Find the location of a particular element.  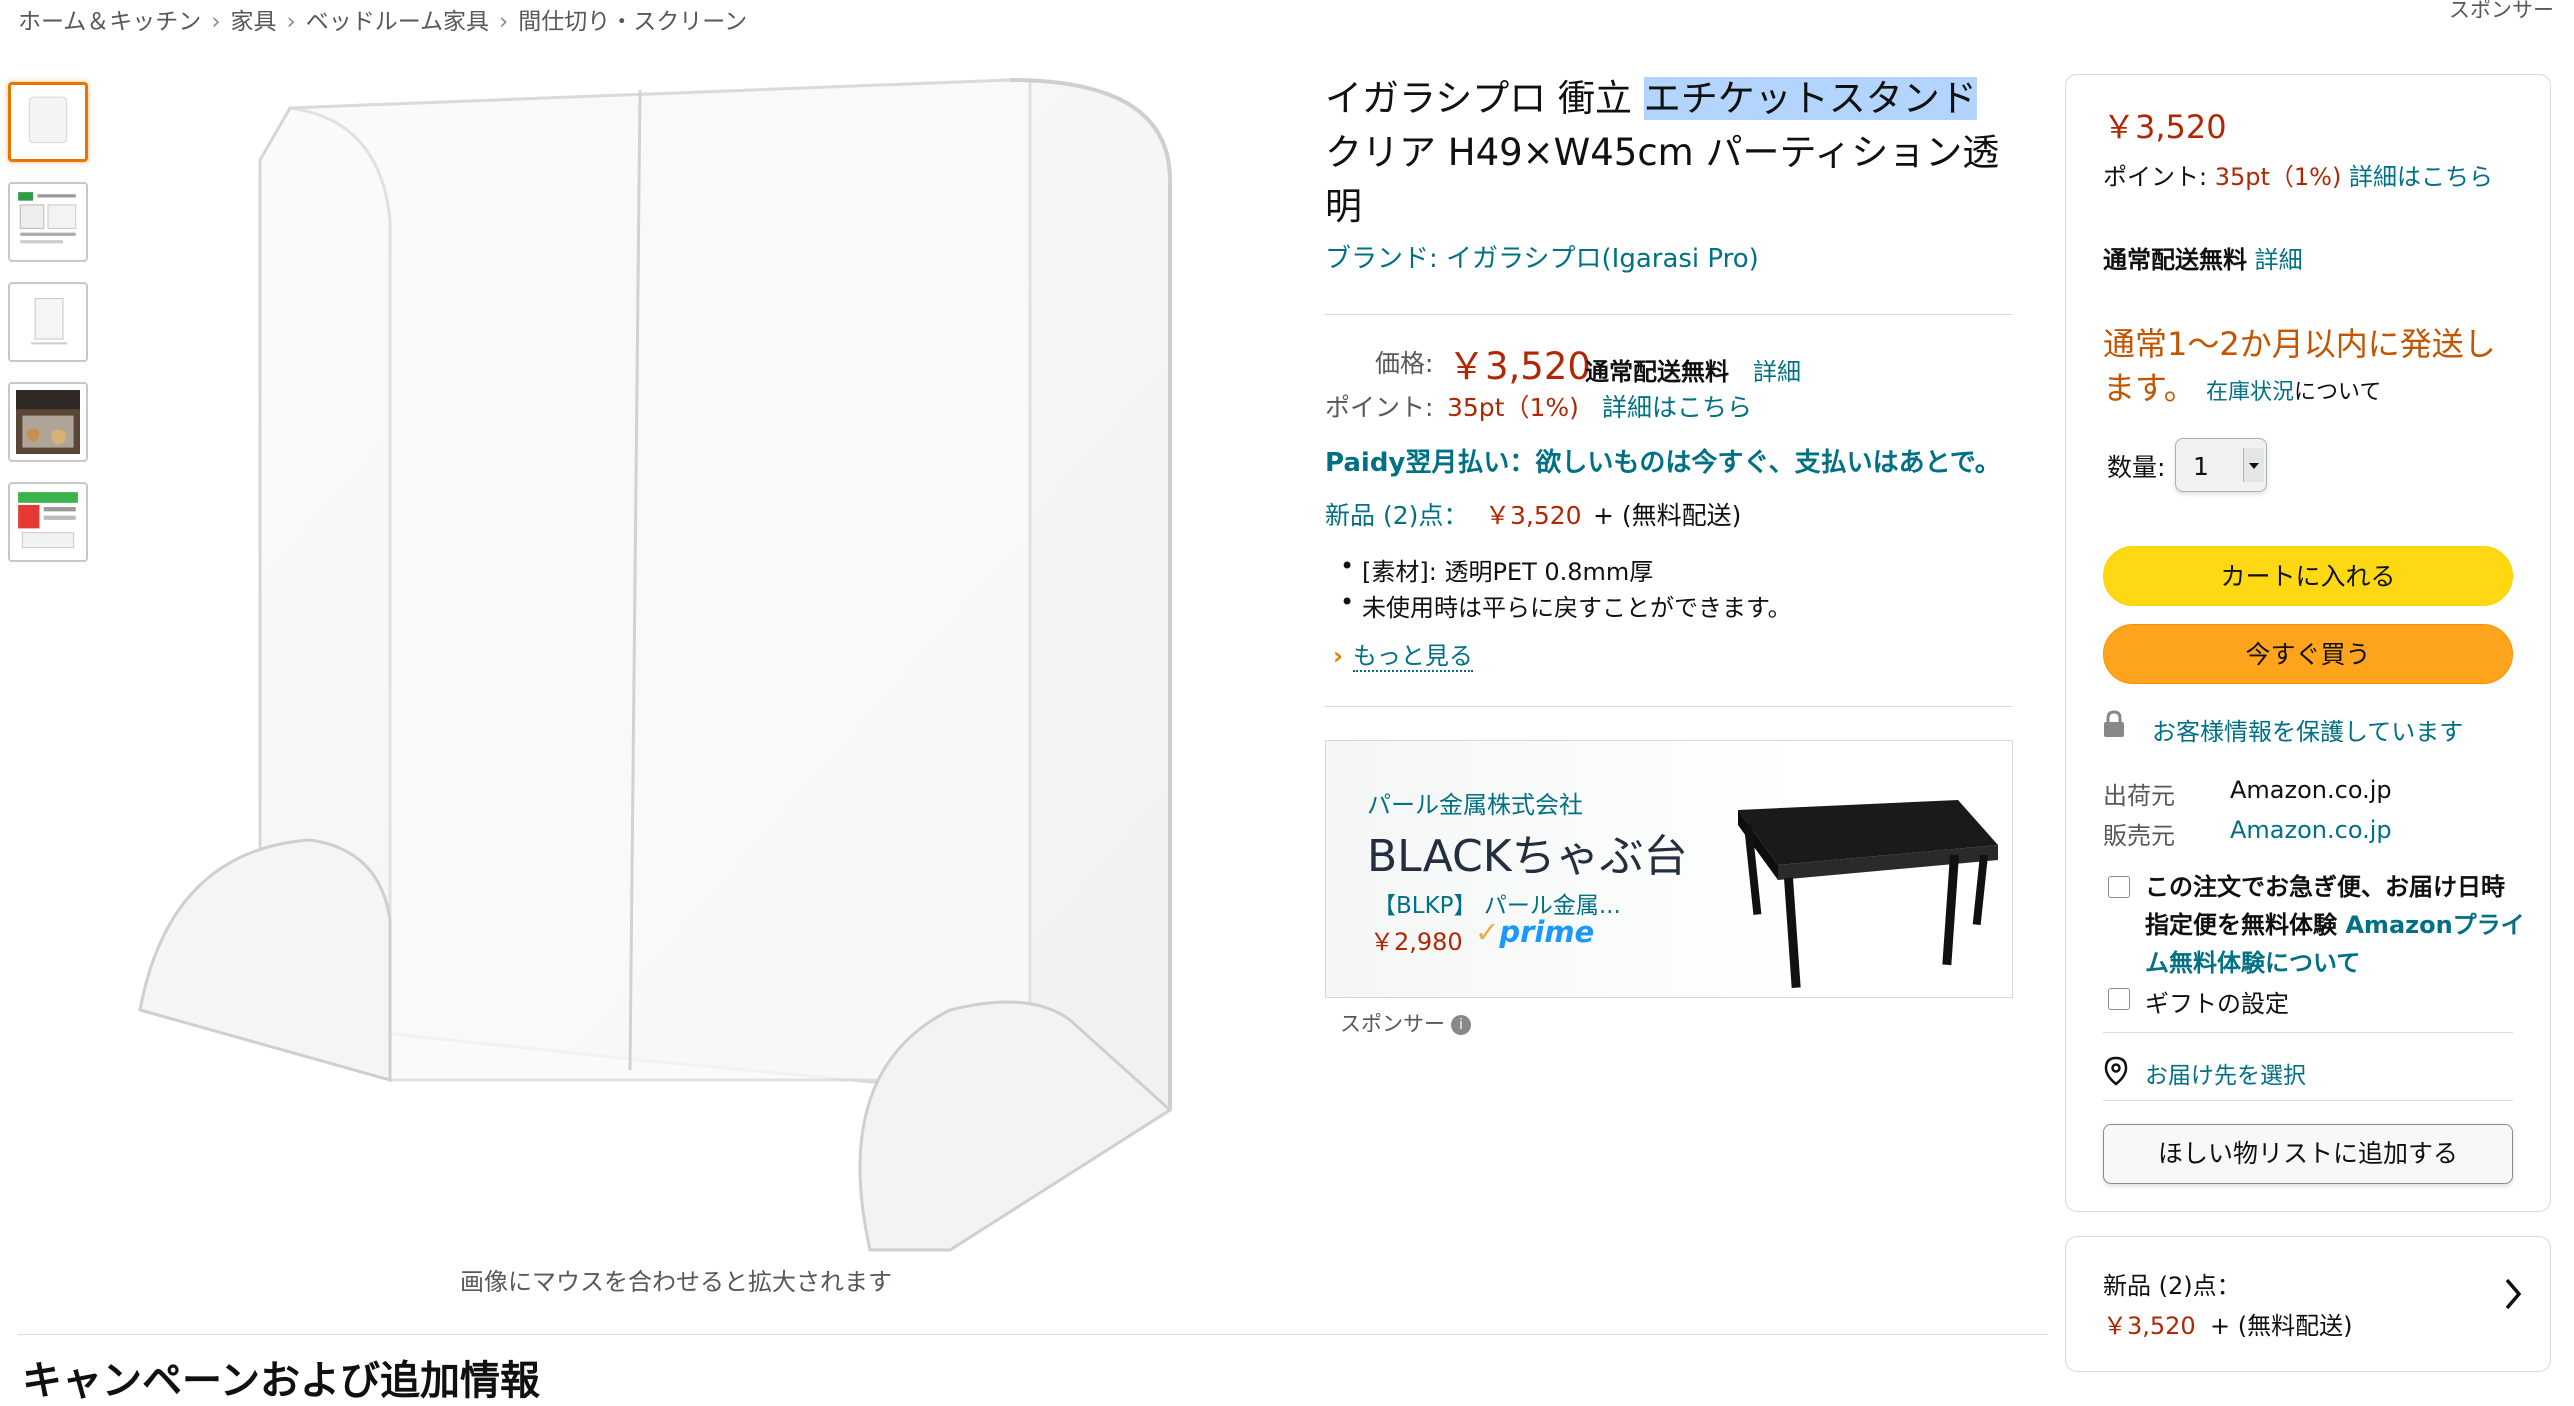

prime-label: prime is located at coordinates (1547, 932).